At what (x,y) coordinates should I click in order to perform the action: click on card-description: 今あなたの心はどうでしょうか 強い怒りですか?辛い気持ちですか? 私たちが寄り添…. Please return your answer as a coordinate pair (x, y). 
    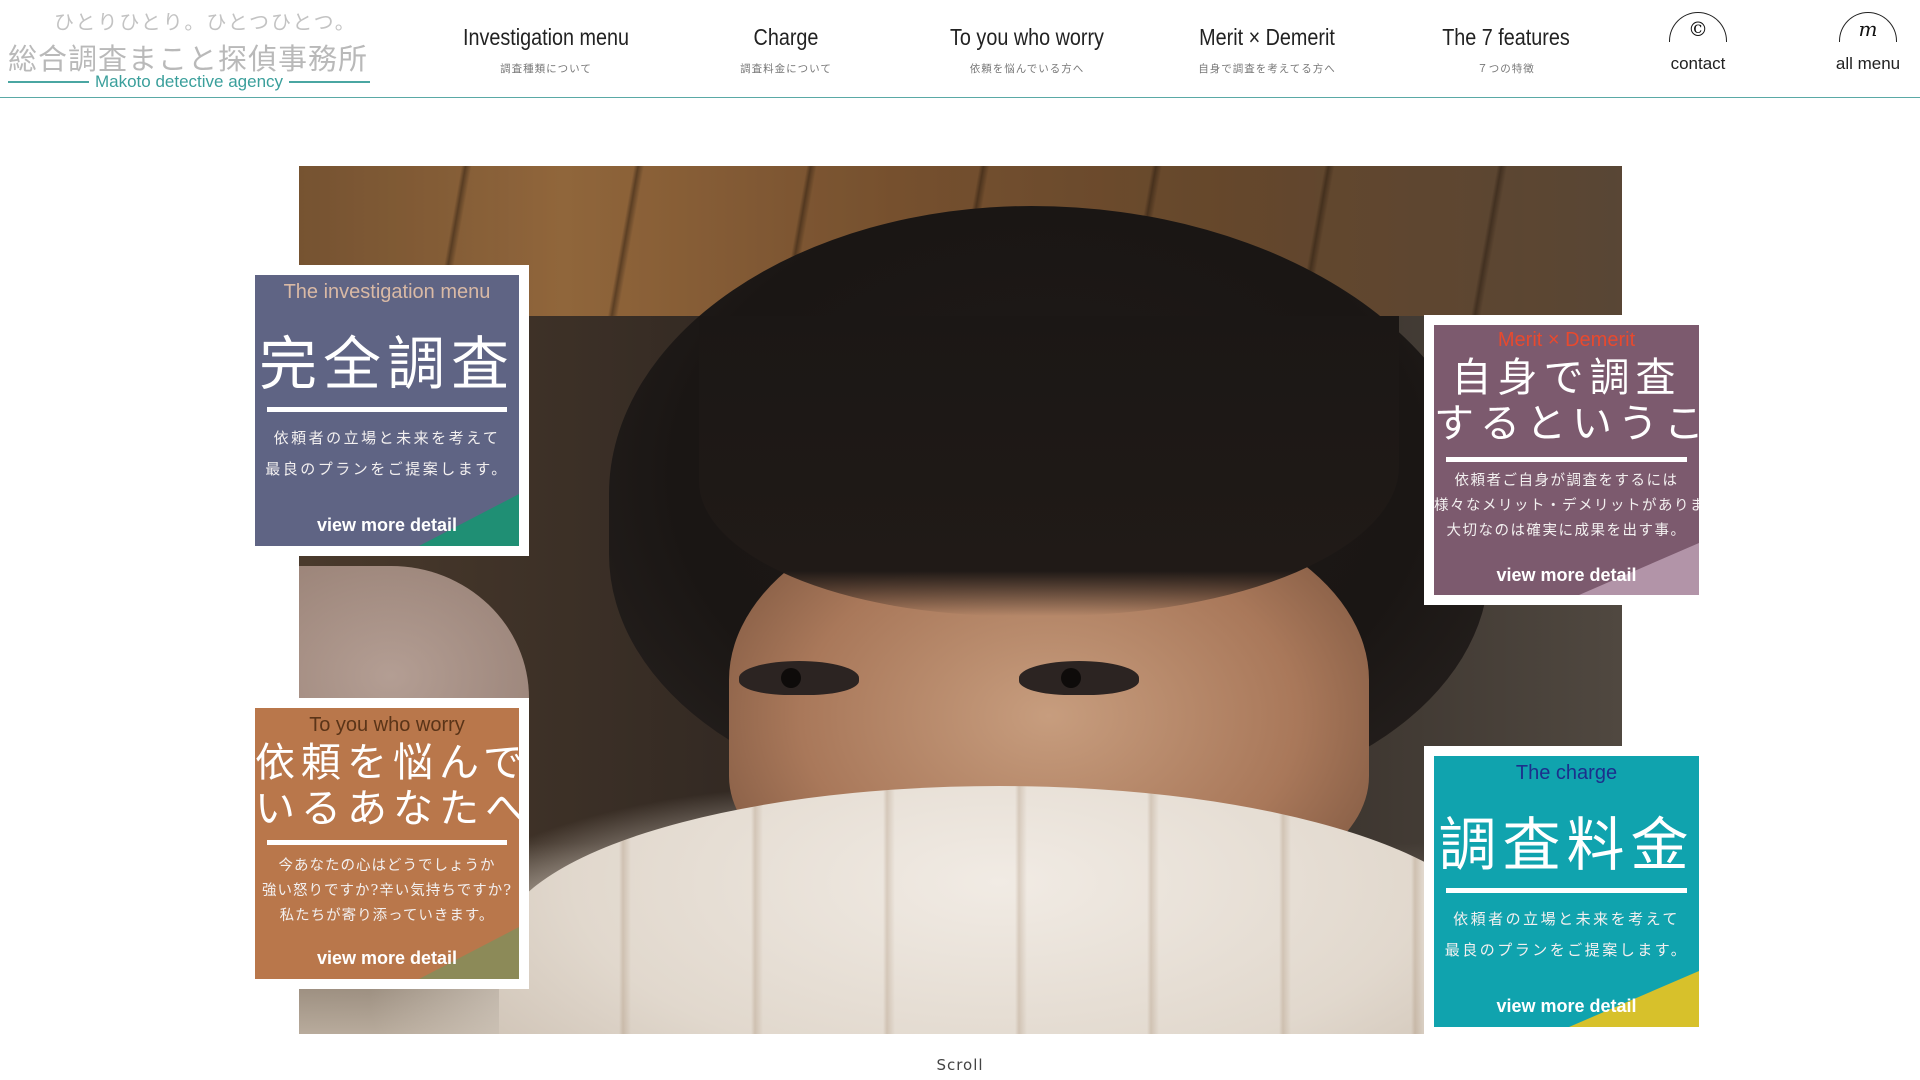
    Looking at the image, I should click on (387, 891).